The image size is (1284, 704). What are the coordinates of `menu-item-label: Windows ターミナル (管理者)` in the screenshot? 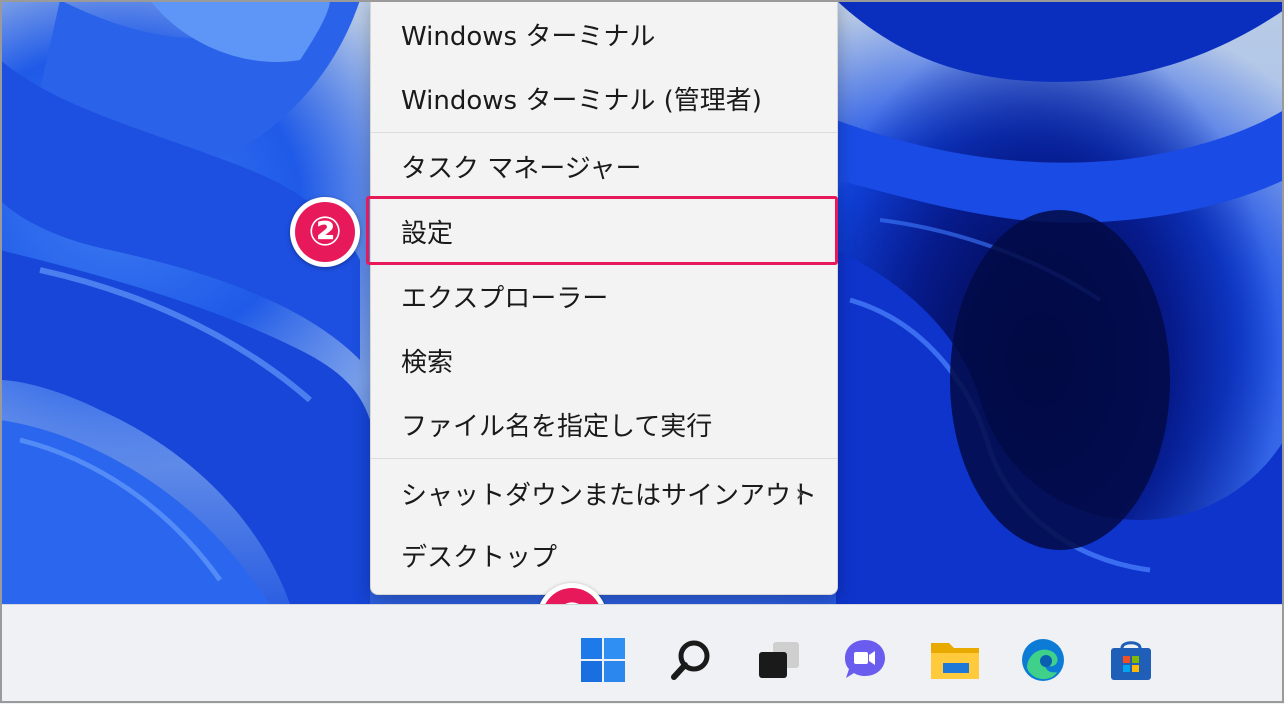 It's located at (581, 100).